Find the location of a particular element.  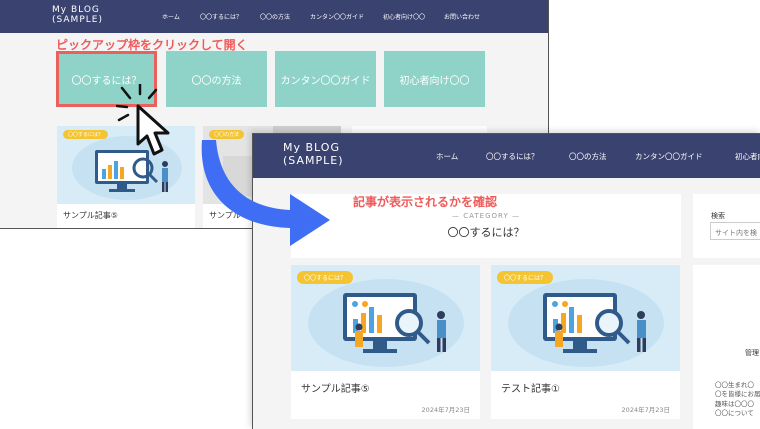

search-input is located at coordinates (735, 231).